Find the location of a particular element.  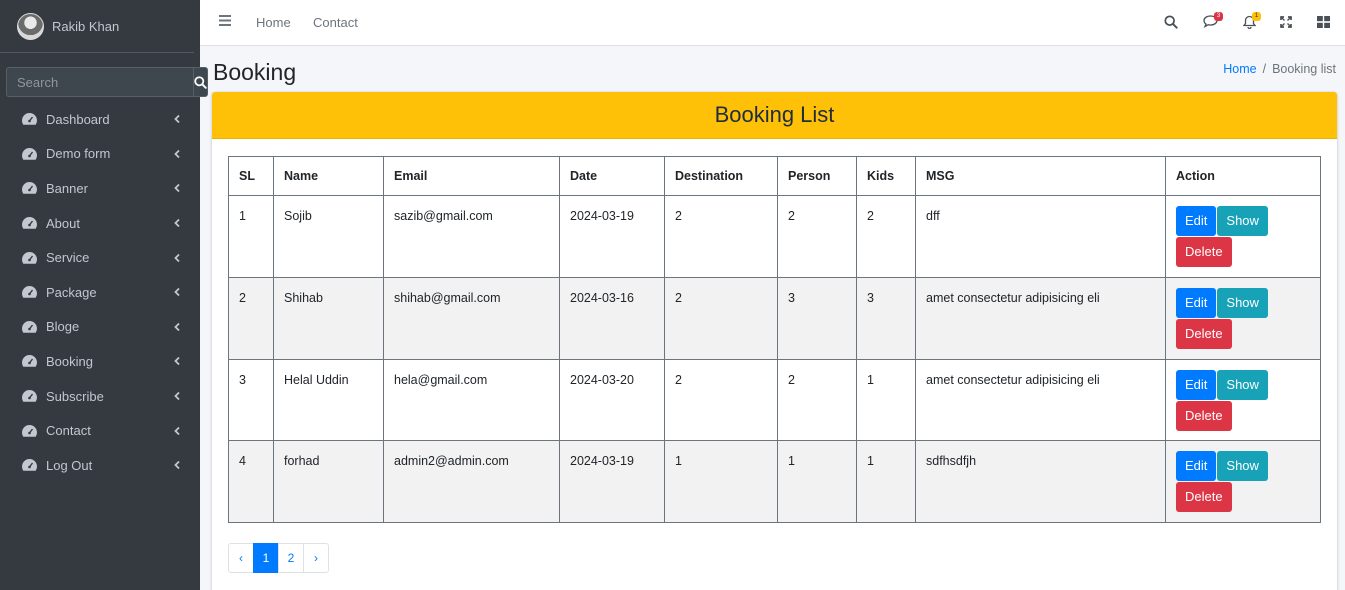

sidebar-item-label: Package is located at coordinates (71, 292).